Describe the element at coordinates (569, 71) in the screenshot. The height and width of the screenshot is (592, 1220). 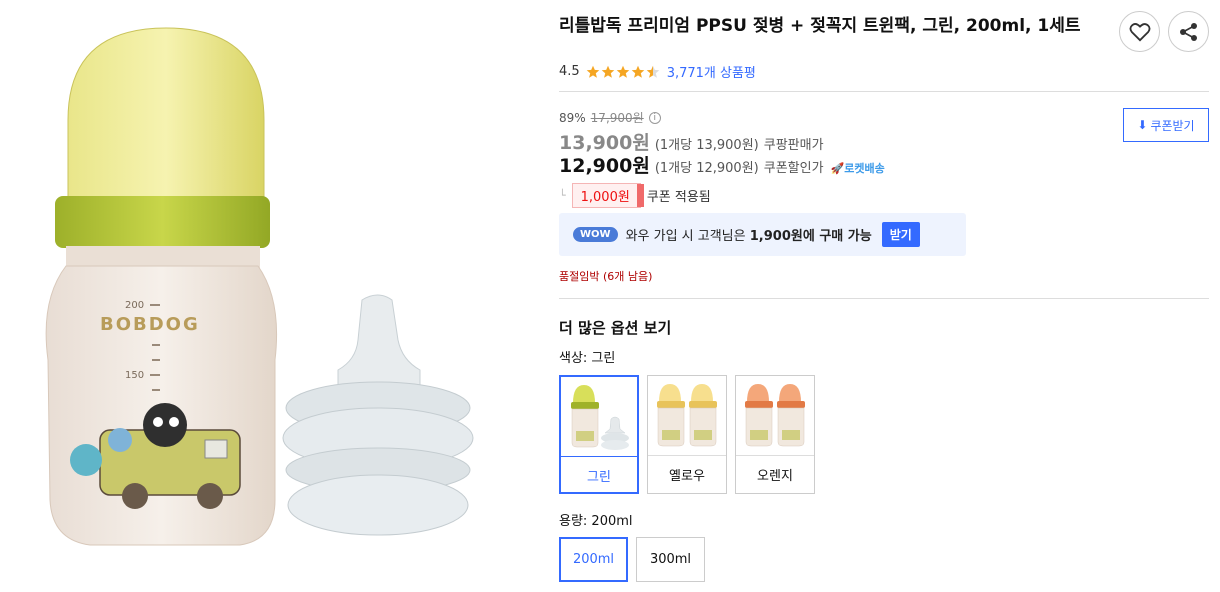
I see `rating-score: 4.5` at that location.